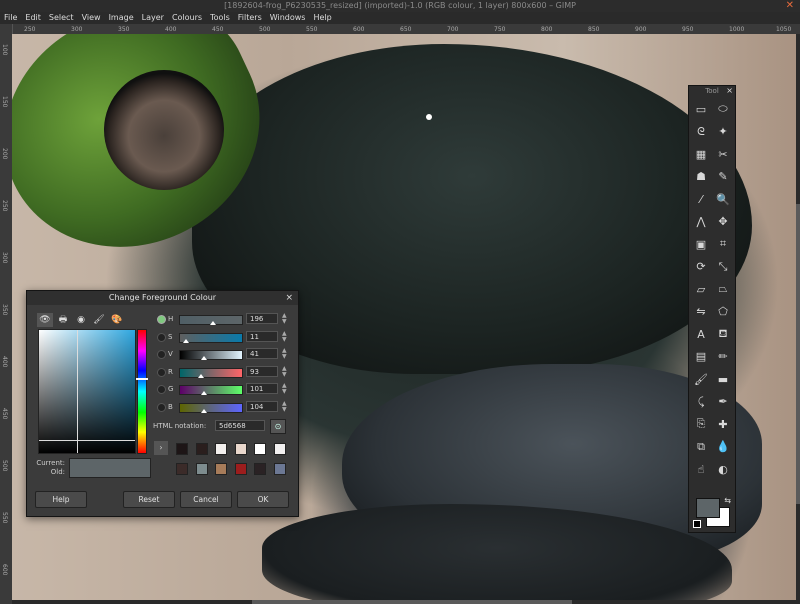 Image resolution: width=800 pixels, height=604 pixels. I want to click on scale-icon: ⤡, so click(723, 267).